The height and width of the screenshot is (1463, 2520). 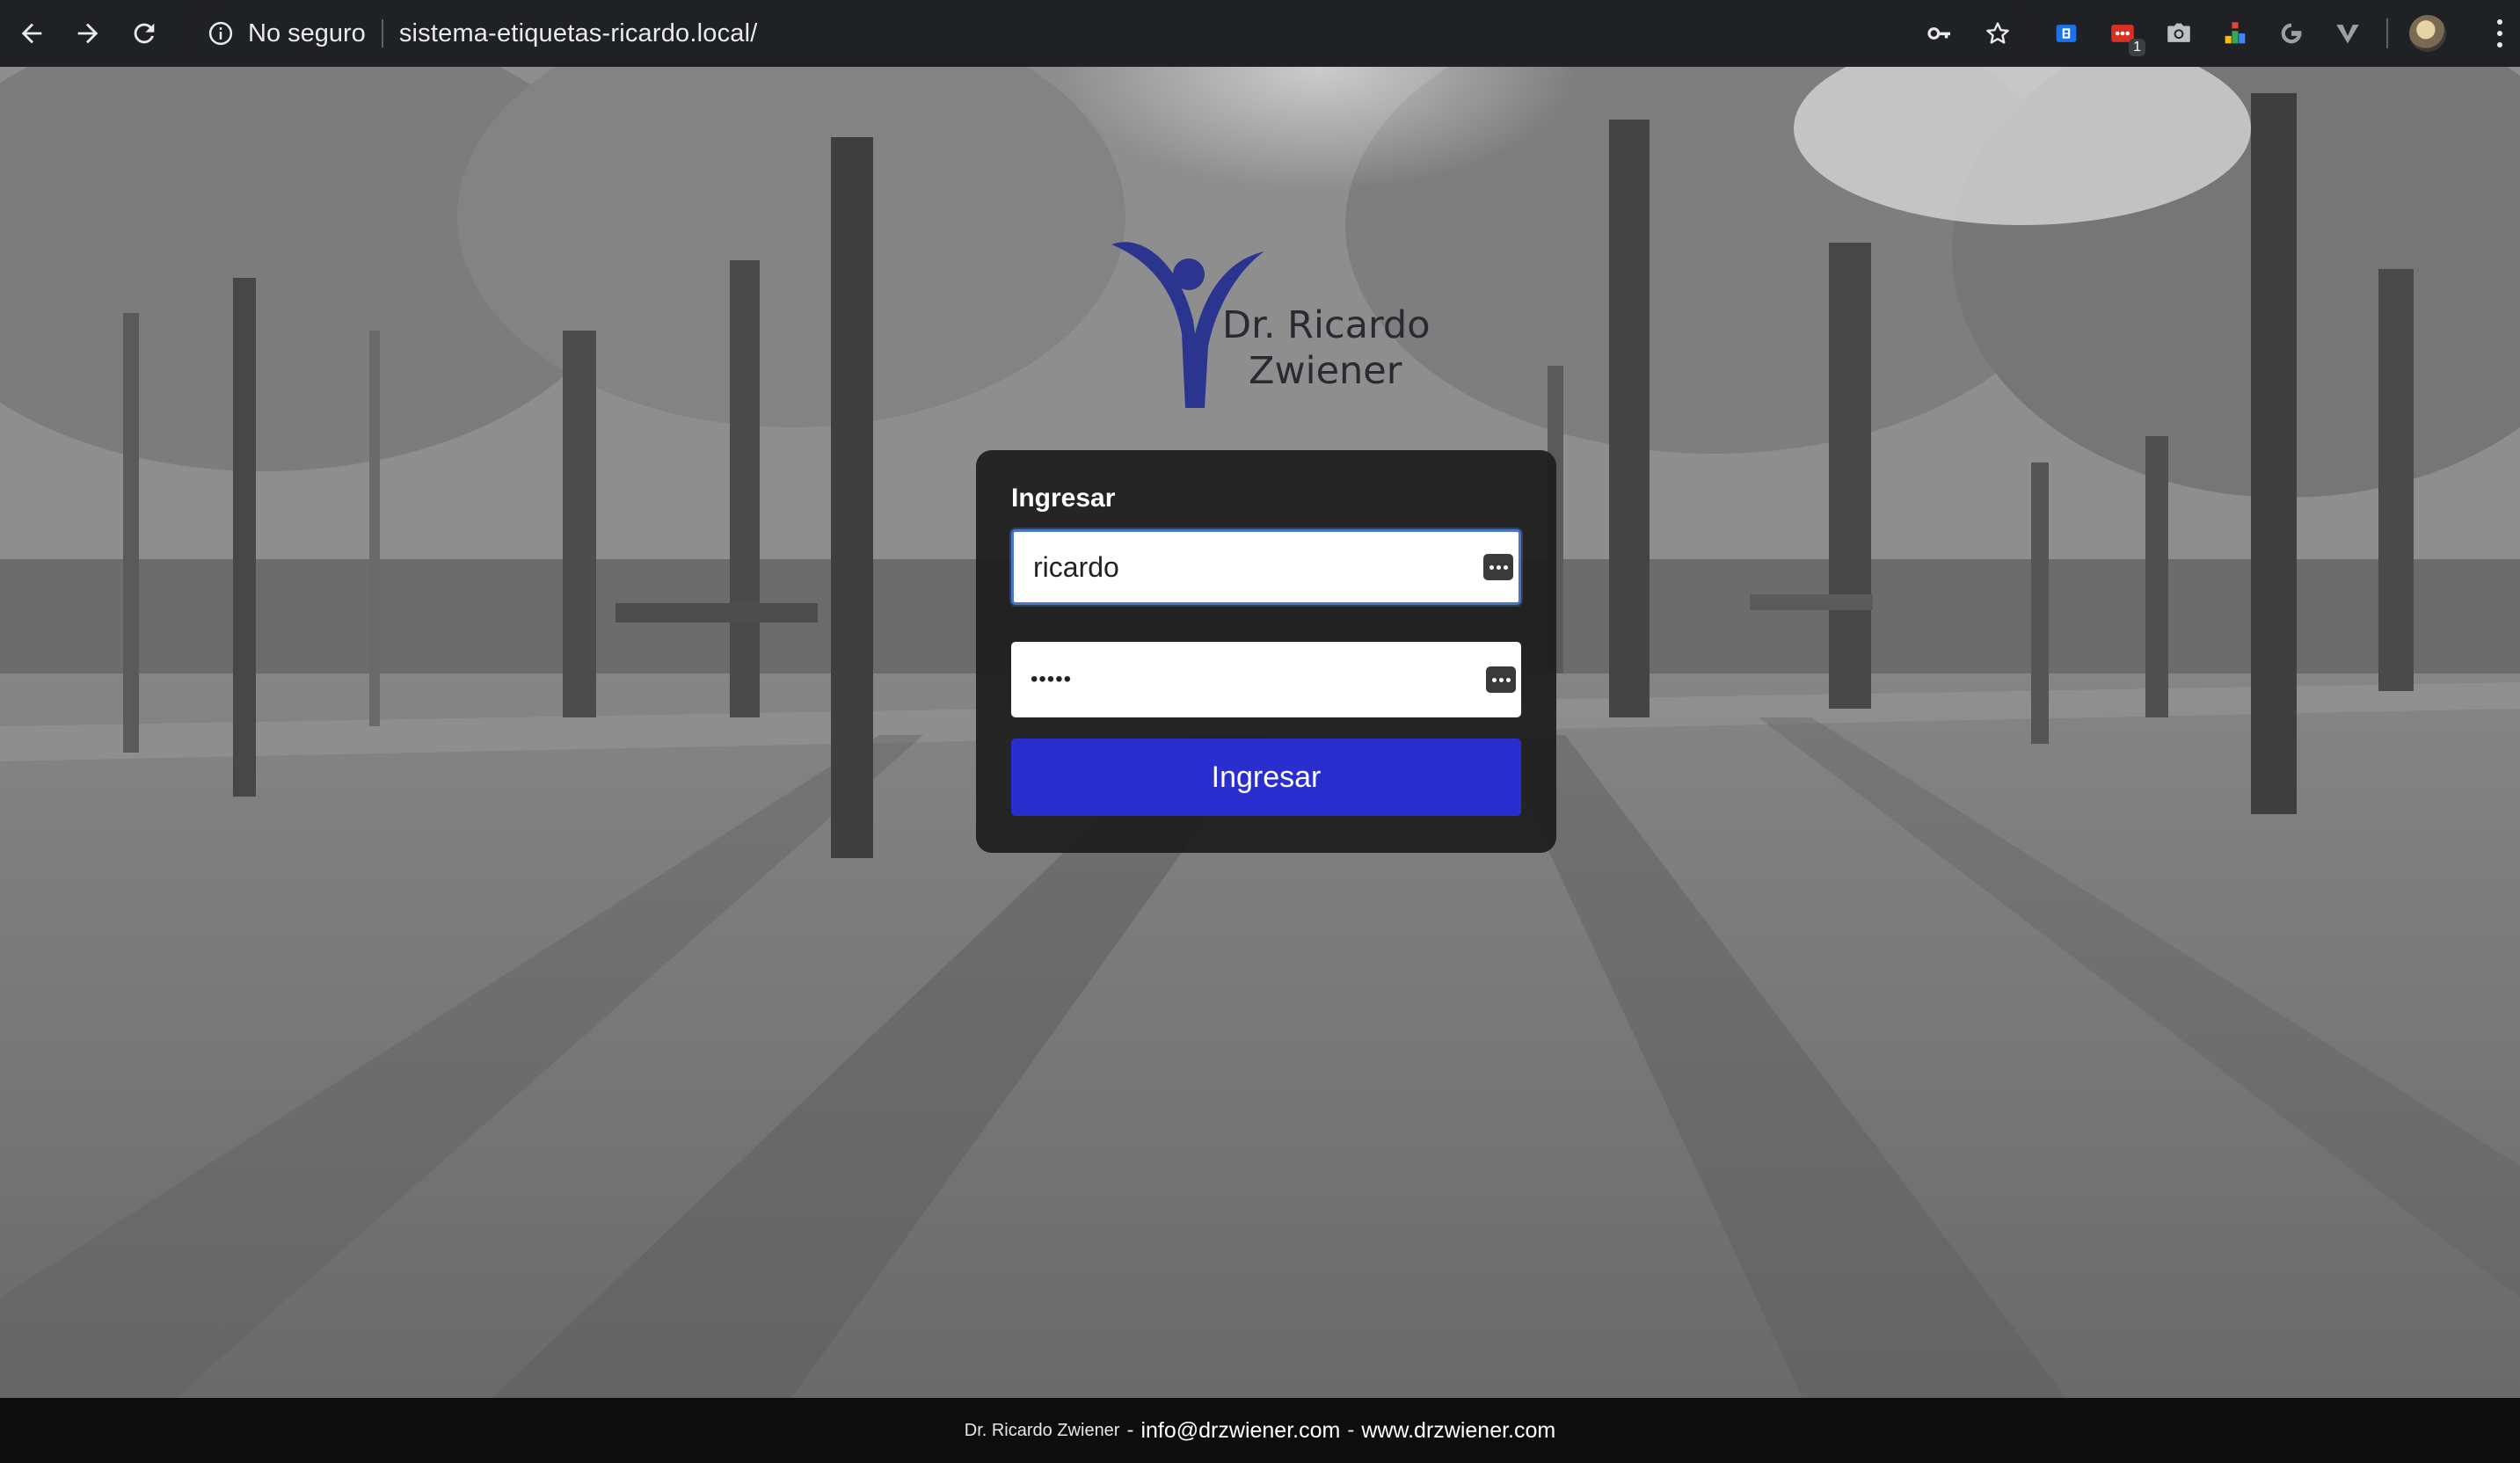 What do you see at coordinates (1998, 33) in the screenshot?
I see `star-icon` at bounding box center [1998, 33].